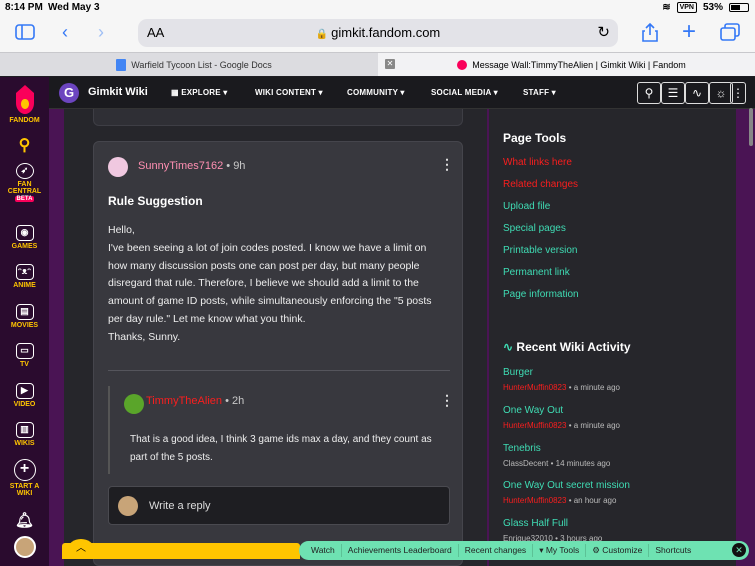 Image resolution: width=755 pixels, height=566 pixels. I want to click on post-author: SunnyTimes7162, so click(180, 166).